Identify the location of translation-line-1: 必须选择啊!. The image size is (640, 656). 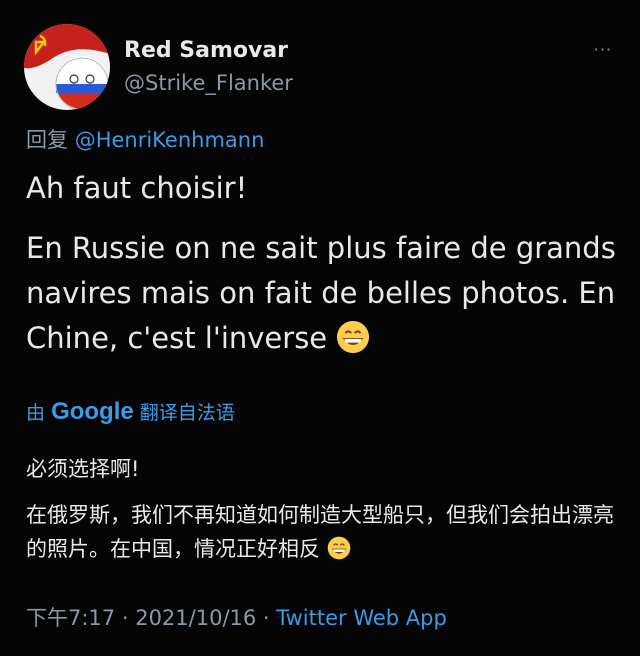
(83, 469).